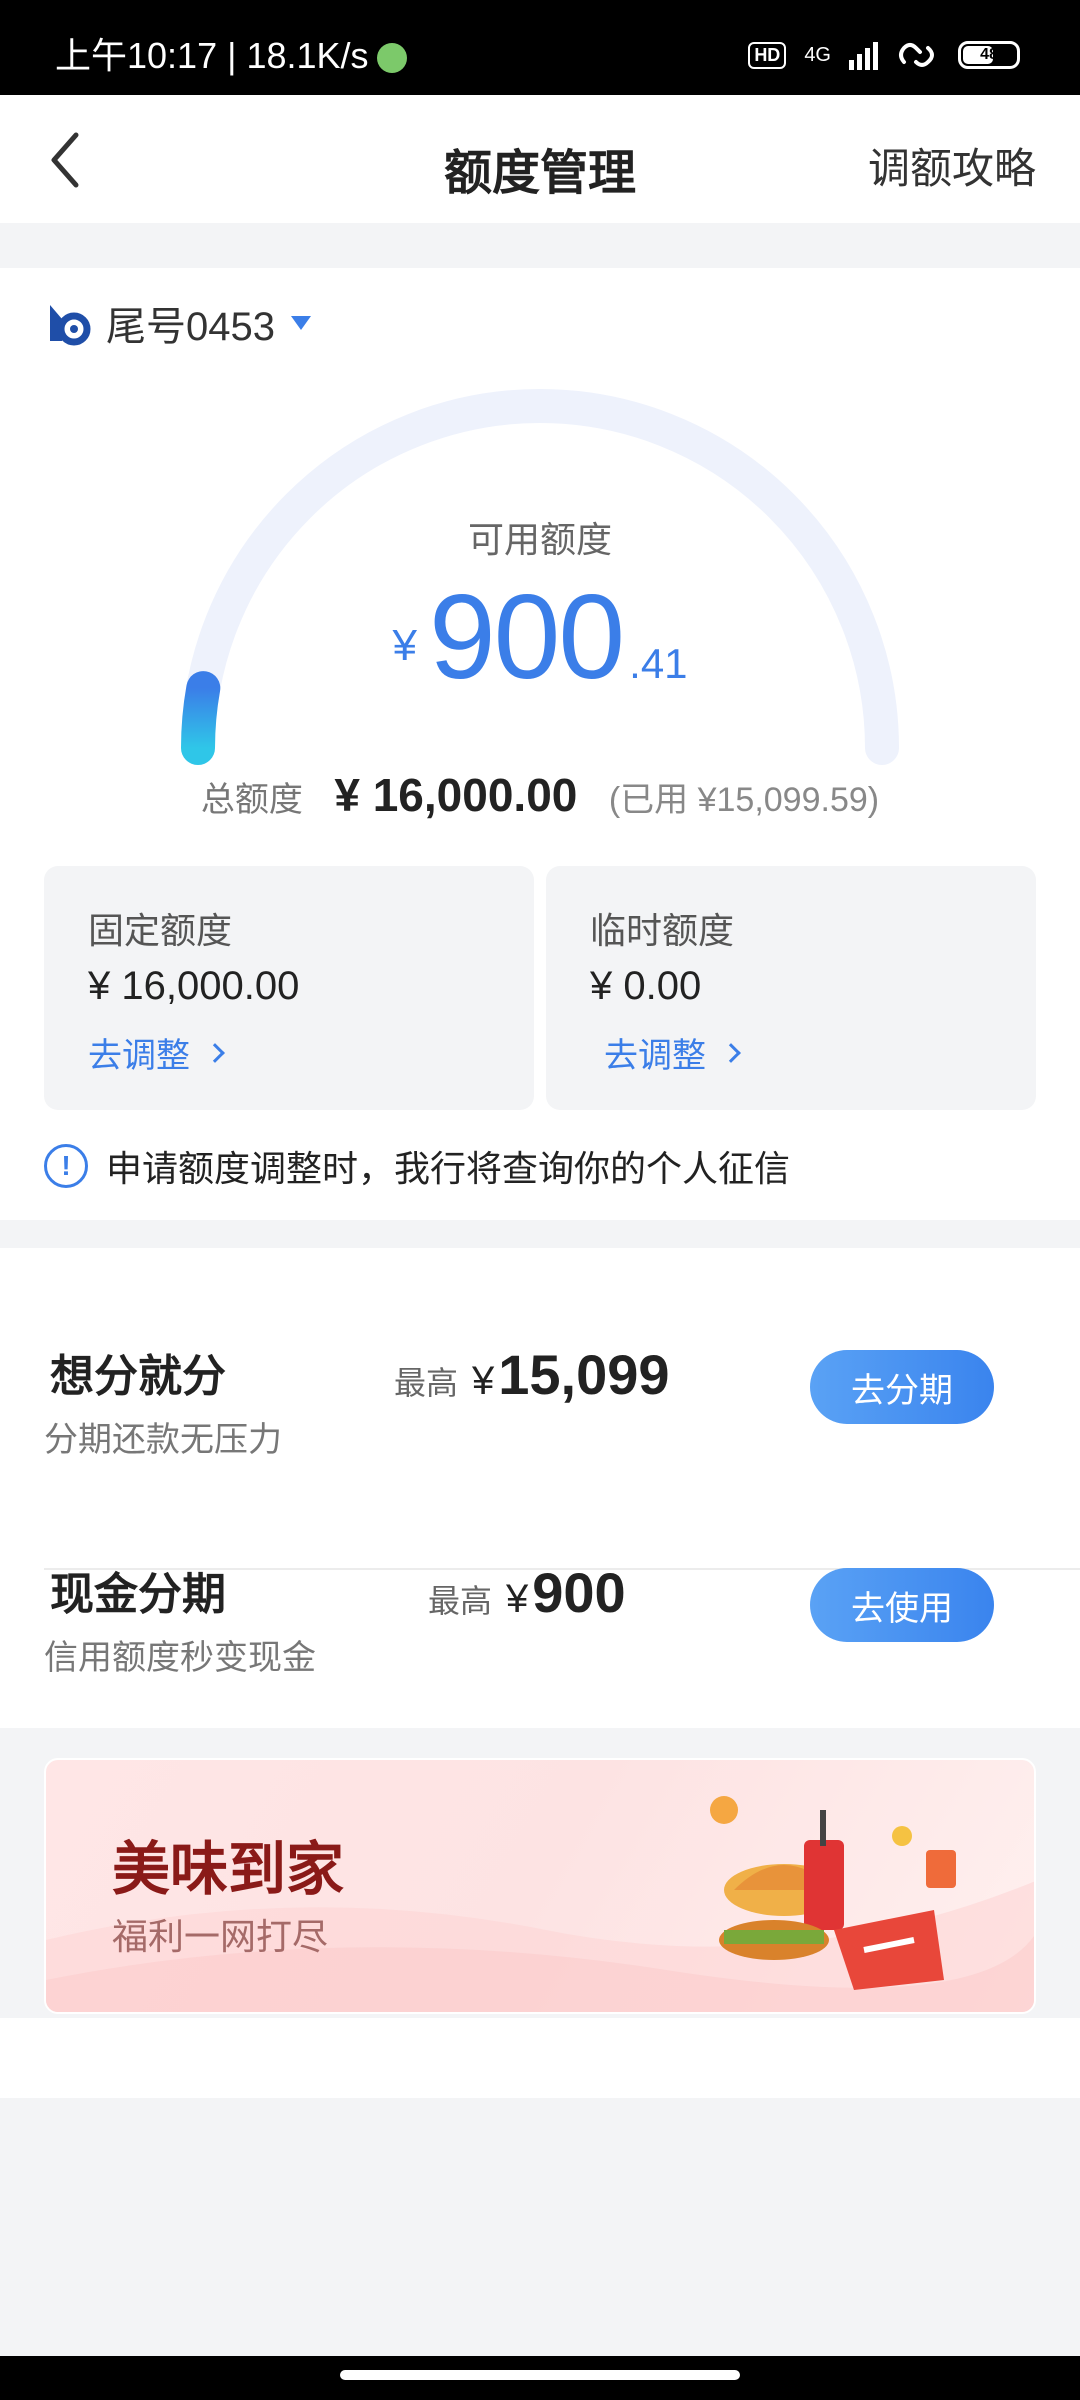  What do you see at coordinates (540, 47) in the screenshot?
I see `status-bar: 上午10:17 | 18.1K/s HD 4G 48` at bounding box center [540, 47].